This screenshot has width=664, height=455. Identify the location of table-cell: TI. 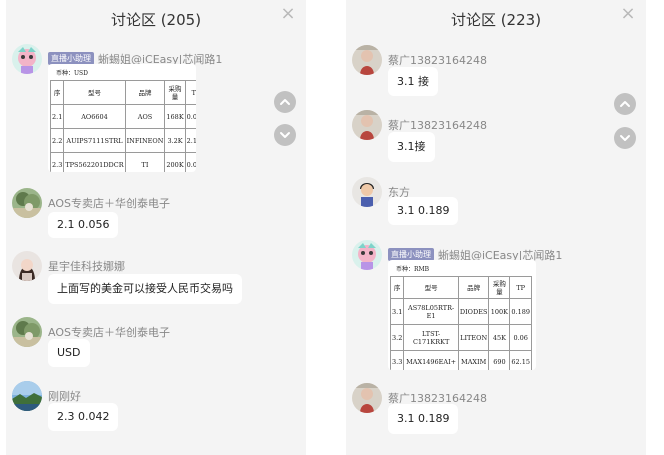
(145, 162).